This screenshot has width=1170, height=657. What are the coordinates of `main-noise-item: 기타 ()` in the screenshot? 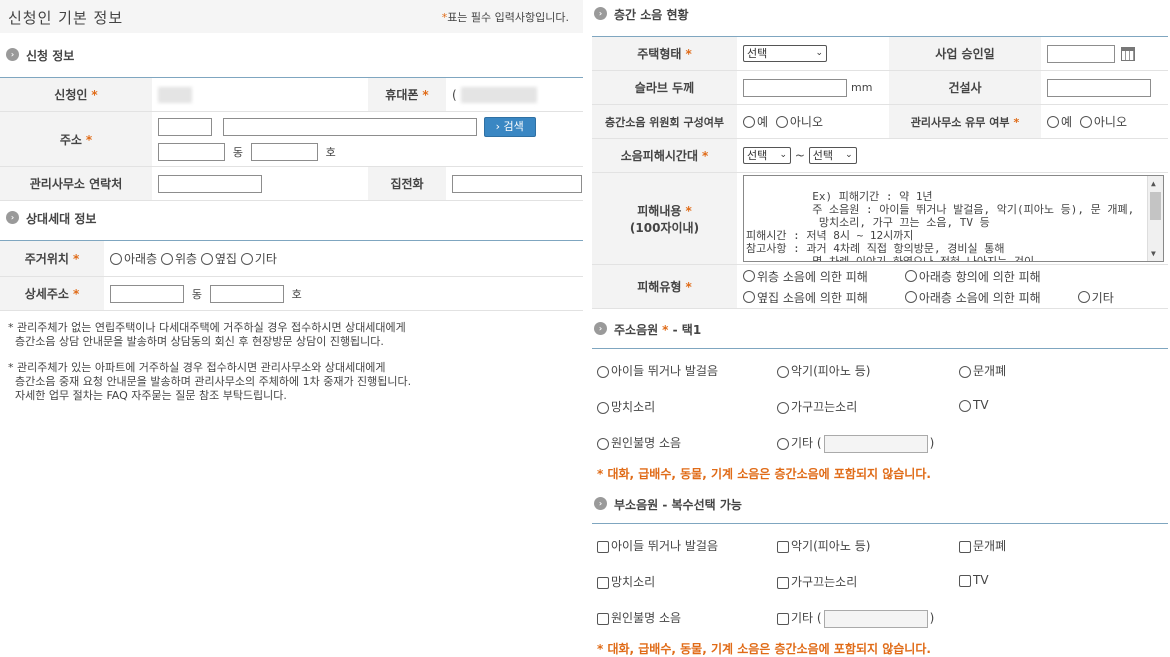 It's located at (855, 443).